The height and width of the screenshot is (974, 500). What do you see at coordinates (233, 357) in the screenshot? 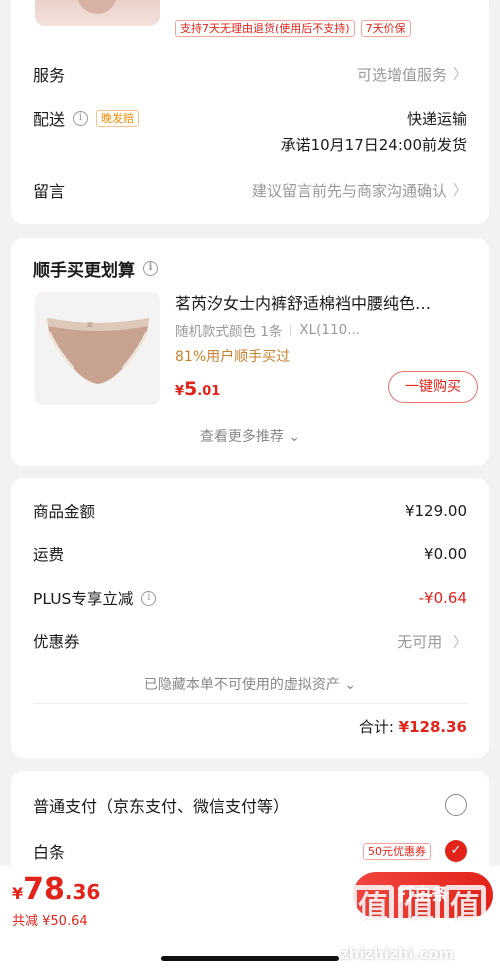
I see `addon-purchase-stat: 81%用户顺手买过` at bounding box center [233, 357].